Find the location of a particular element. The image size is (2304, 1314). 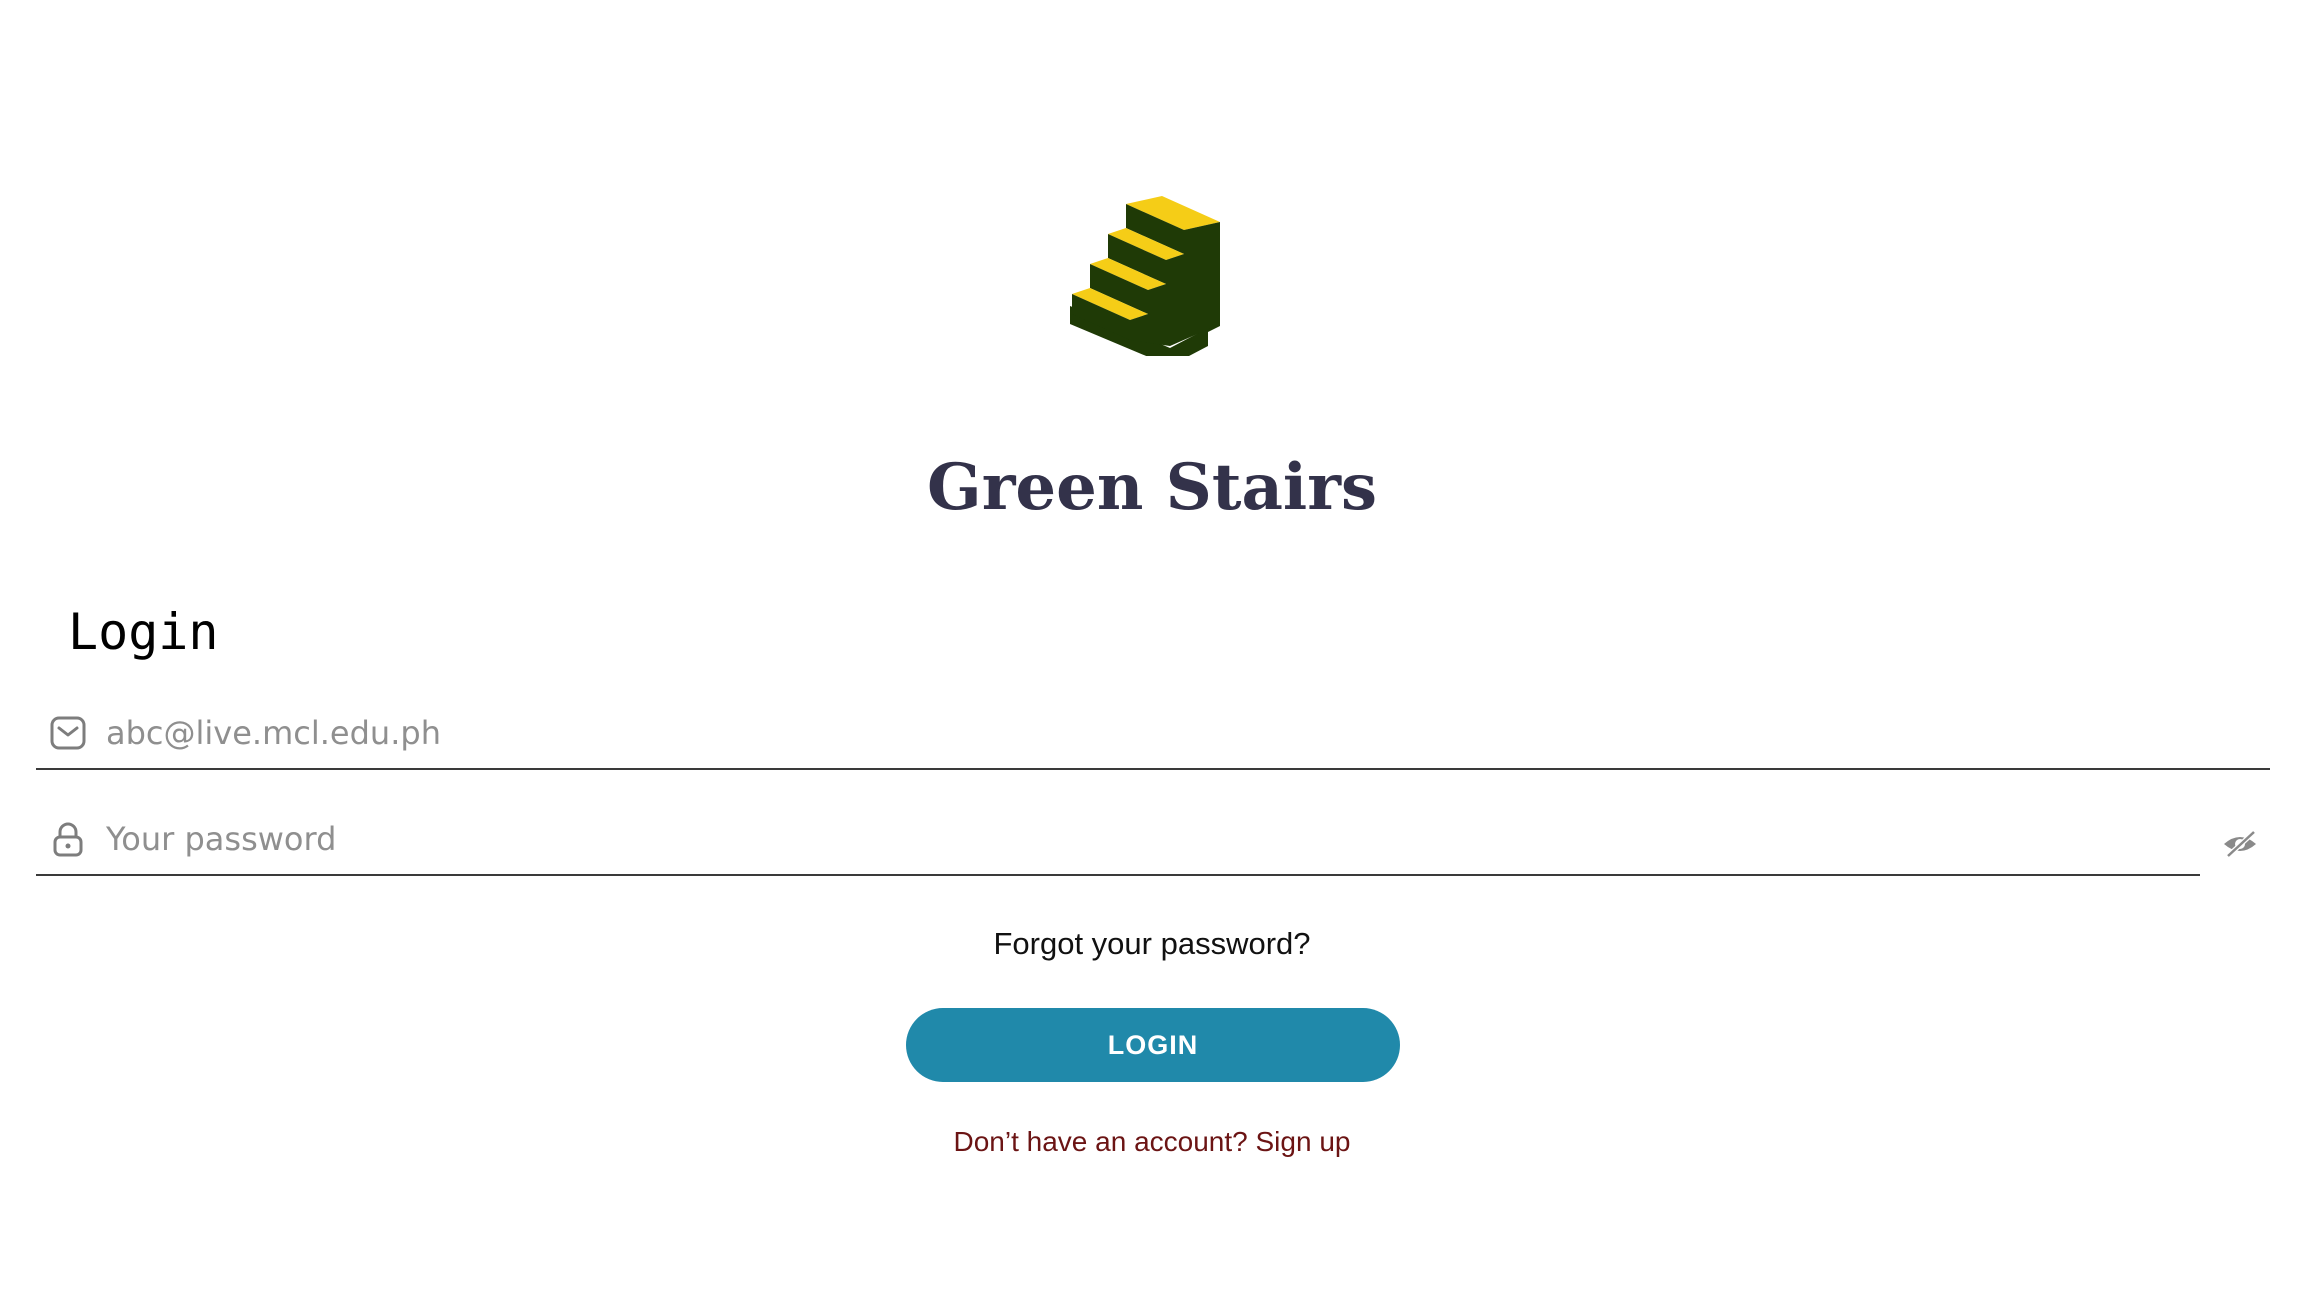

lock-icon is located at coordinates (68, 839).